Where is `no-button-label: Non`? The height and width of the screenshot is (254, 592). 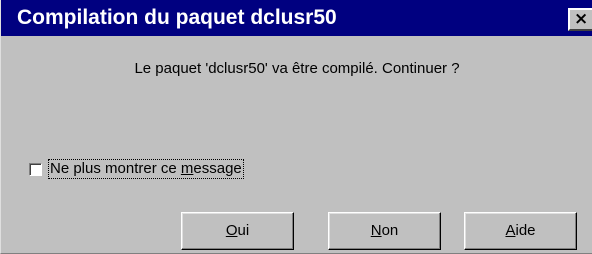
no-button-label: Non is located at coordinates (384, 230).